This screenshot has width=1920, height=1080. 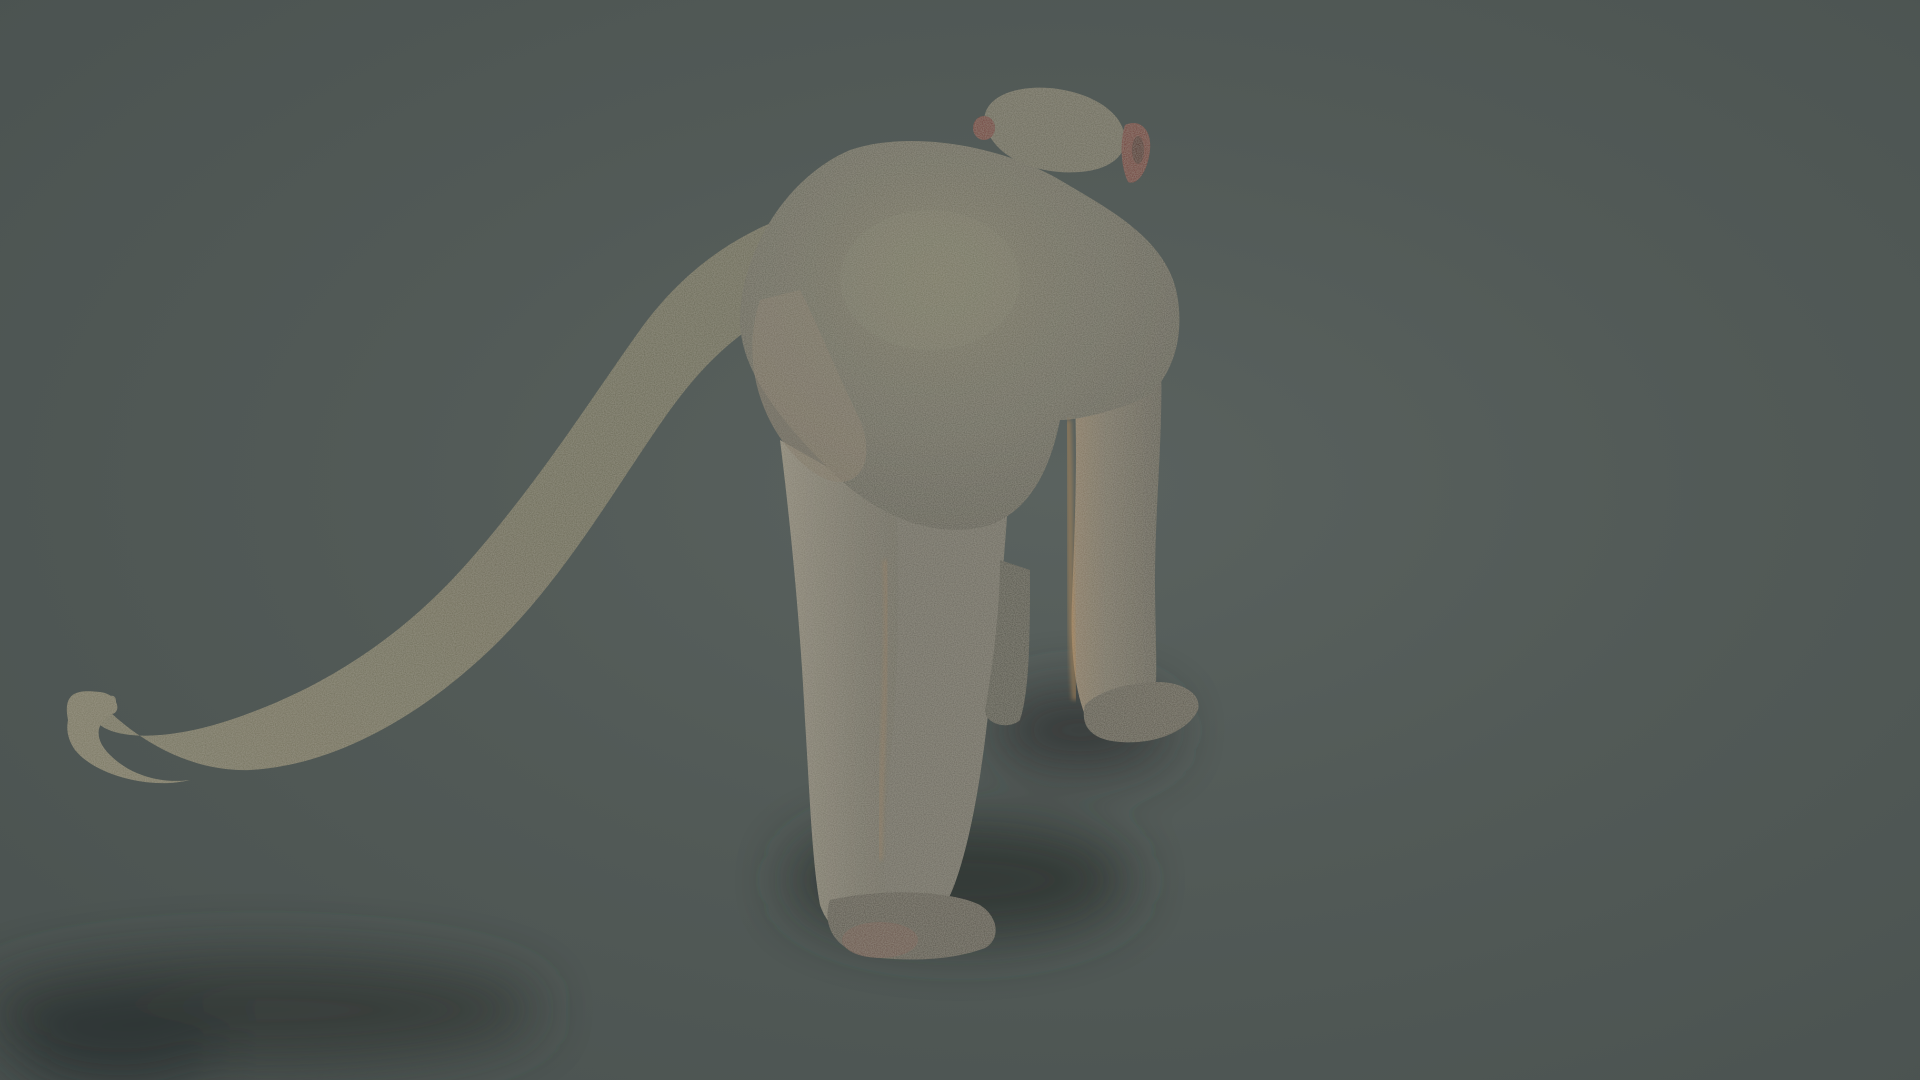 What do you see at coordinates (1138, 150) in the screenshot?
I see `ear-right-inner` at bounding box center [1138, 150].